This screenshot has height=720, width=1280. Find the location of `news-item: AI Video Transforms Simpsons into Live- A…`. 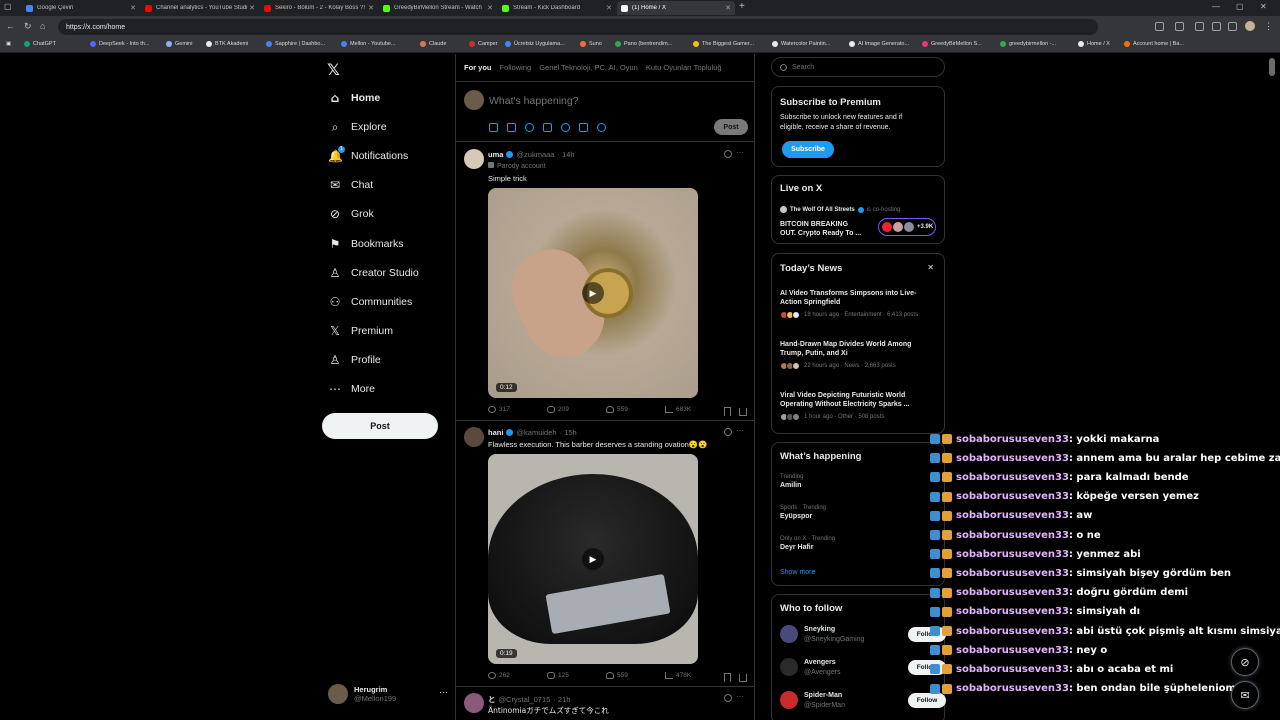

news-item: AI Video Transforms Simpsons into Live- A… is located at coordinates (855, 304).